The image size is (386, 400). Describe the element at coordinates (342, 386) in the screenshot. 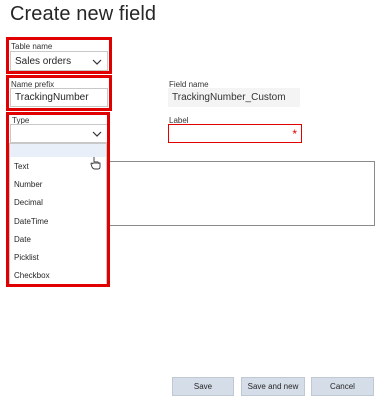

I see `cancel-button: Cancel` at that location.